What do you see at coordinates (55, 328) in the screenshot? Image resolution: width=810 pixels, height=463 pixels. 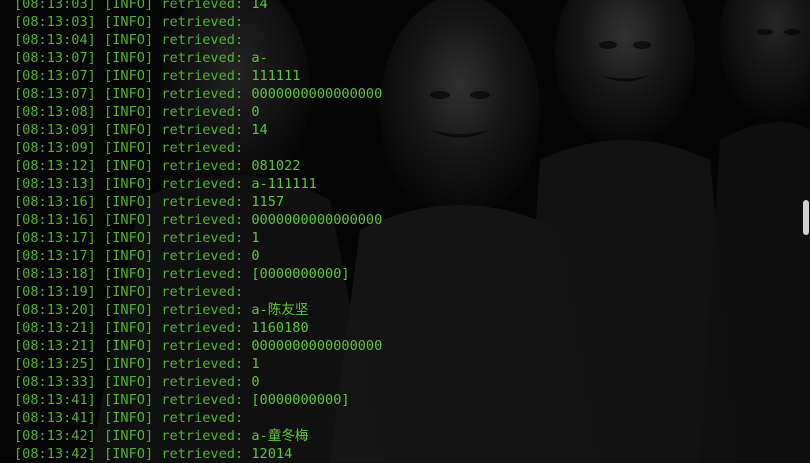 I see `log-timestamp: [08:13:21]` at bounding box center [55, 328].